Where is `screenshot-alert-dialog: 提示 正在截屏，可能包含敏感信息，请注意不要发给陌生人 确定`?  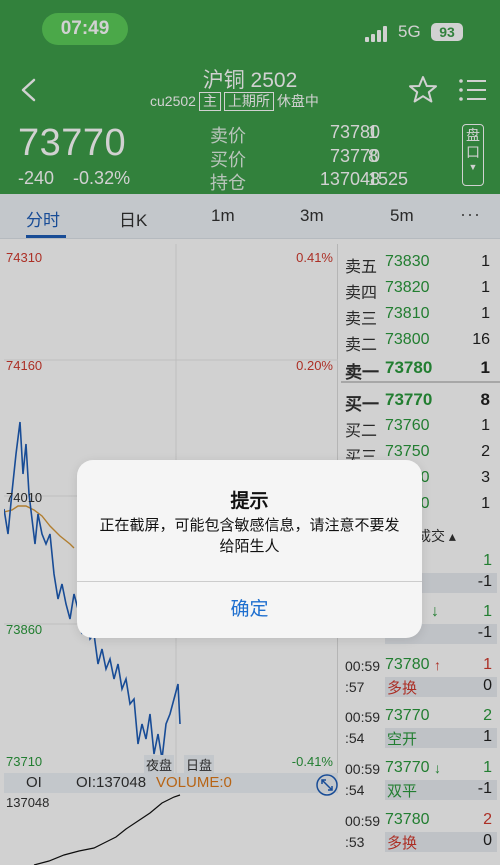
screenshot-alert-dialog: 提示 正在截屏，可能包含敏感信息，请注意不要发给陌生人 确定 is located at coordinates (249, 549).